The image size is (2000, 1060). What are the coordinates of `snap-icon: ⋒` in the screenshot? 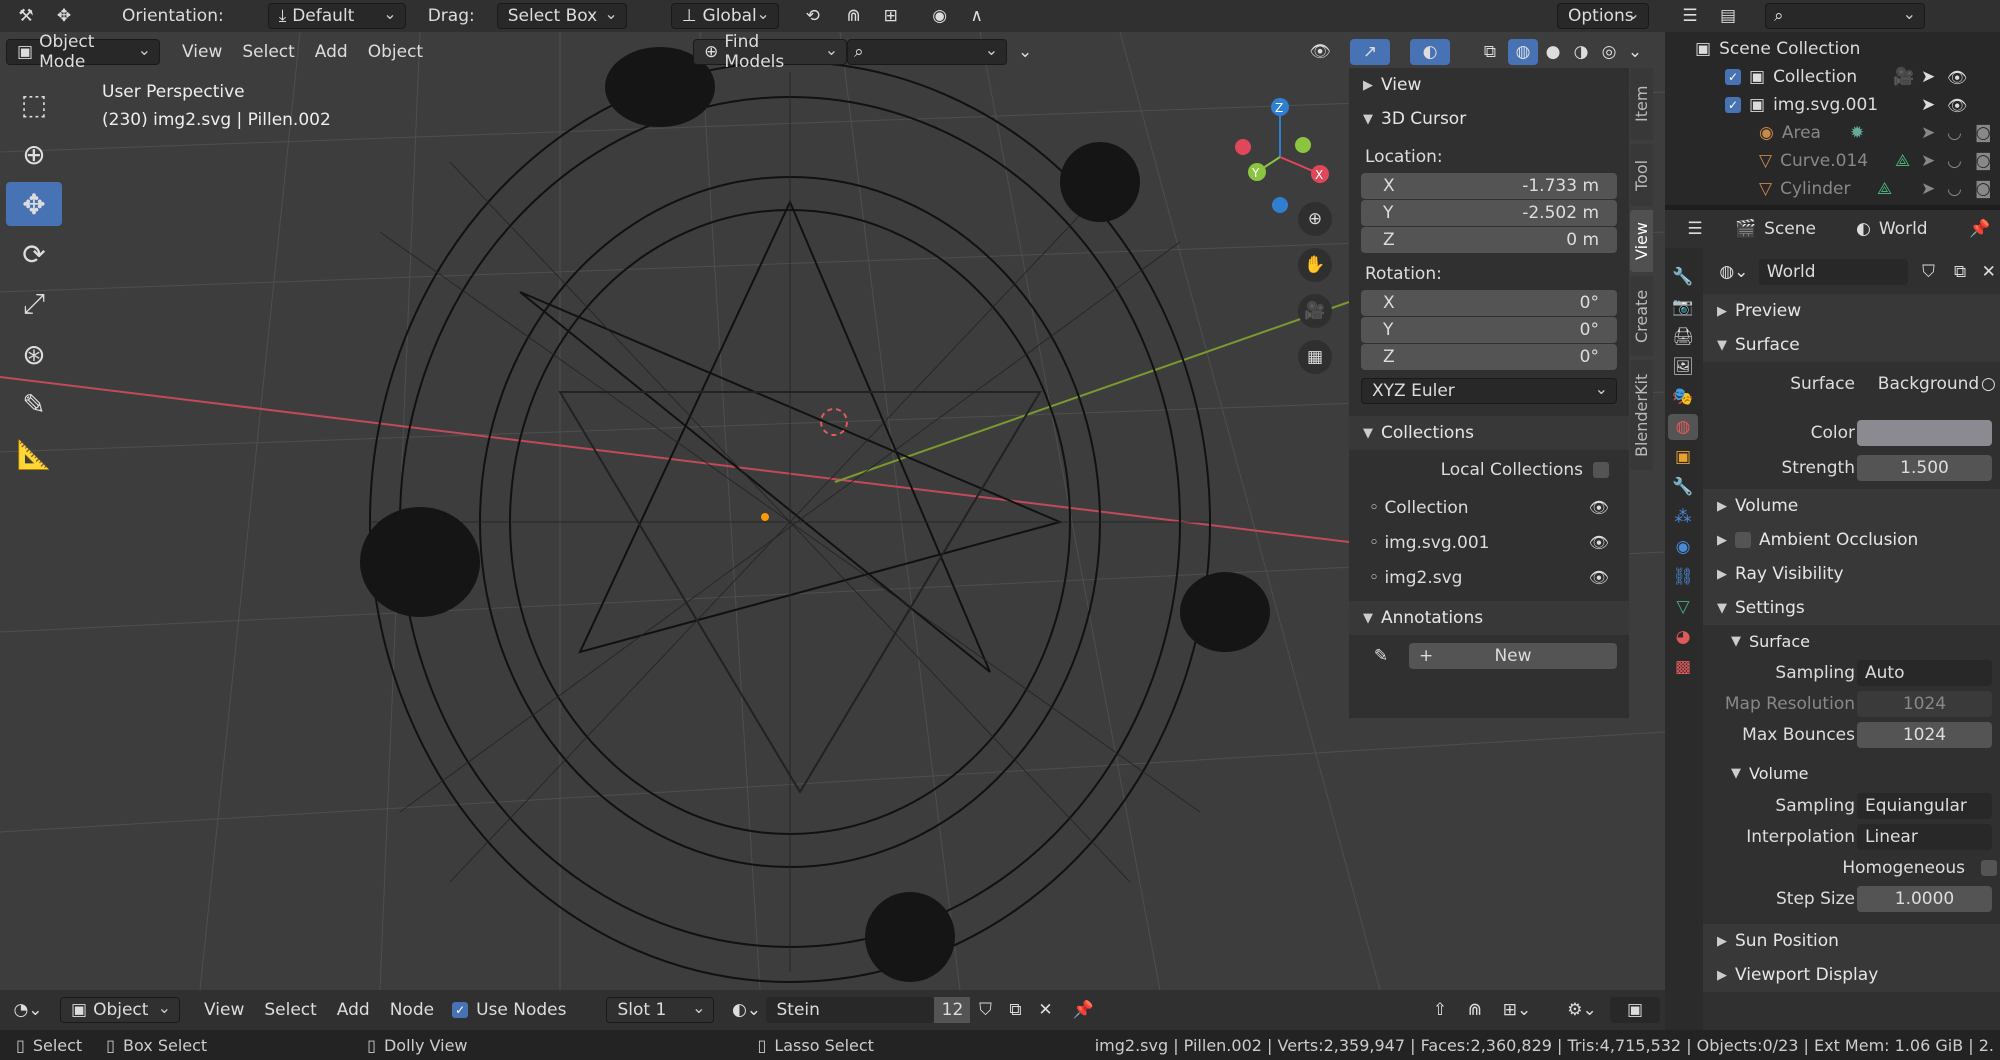 It's located at (854, 16).